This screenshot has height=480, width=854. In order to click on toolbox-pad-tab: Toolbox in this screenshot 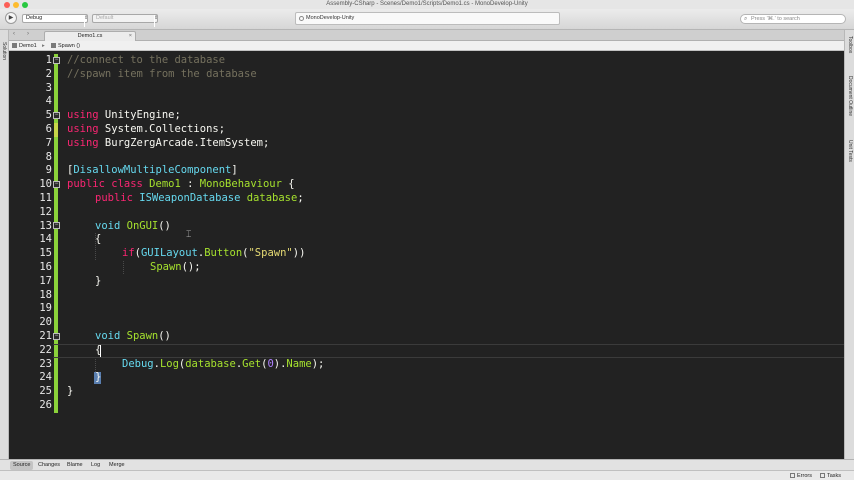, I will do `click(850, 44)`.